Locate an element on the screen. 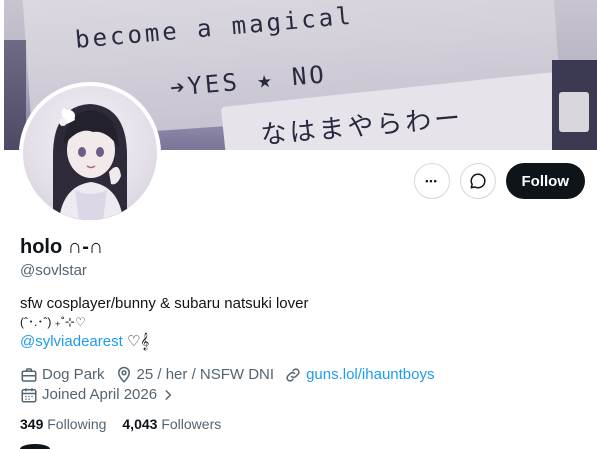  meta-location: Dog Park is located at coordinates (62, 375).